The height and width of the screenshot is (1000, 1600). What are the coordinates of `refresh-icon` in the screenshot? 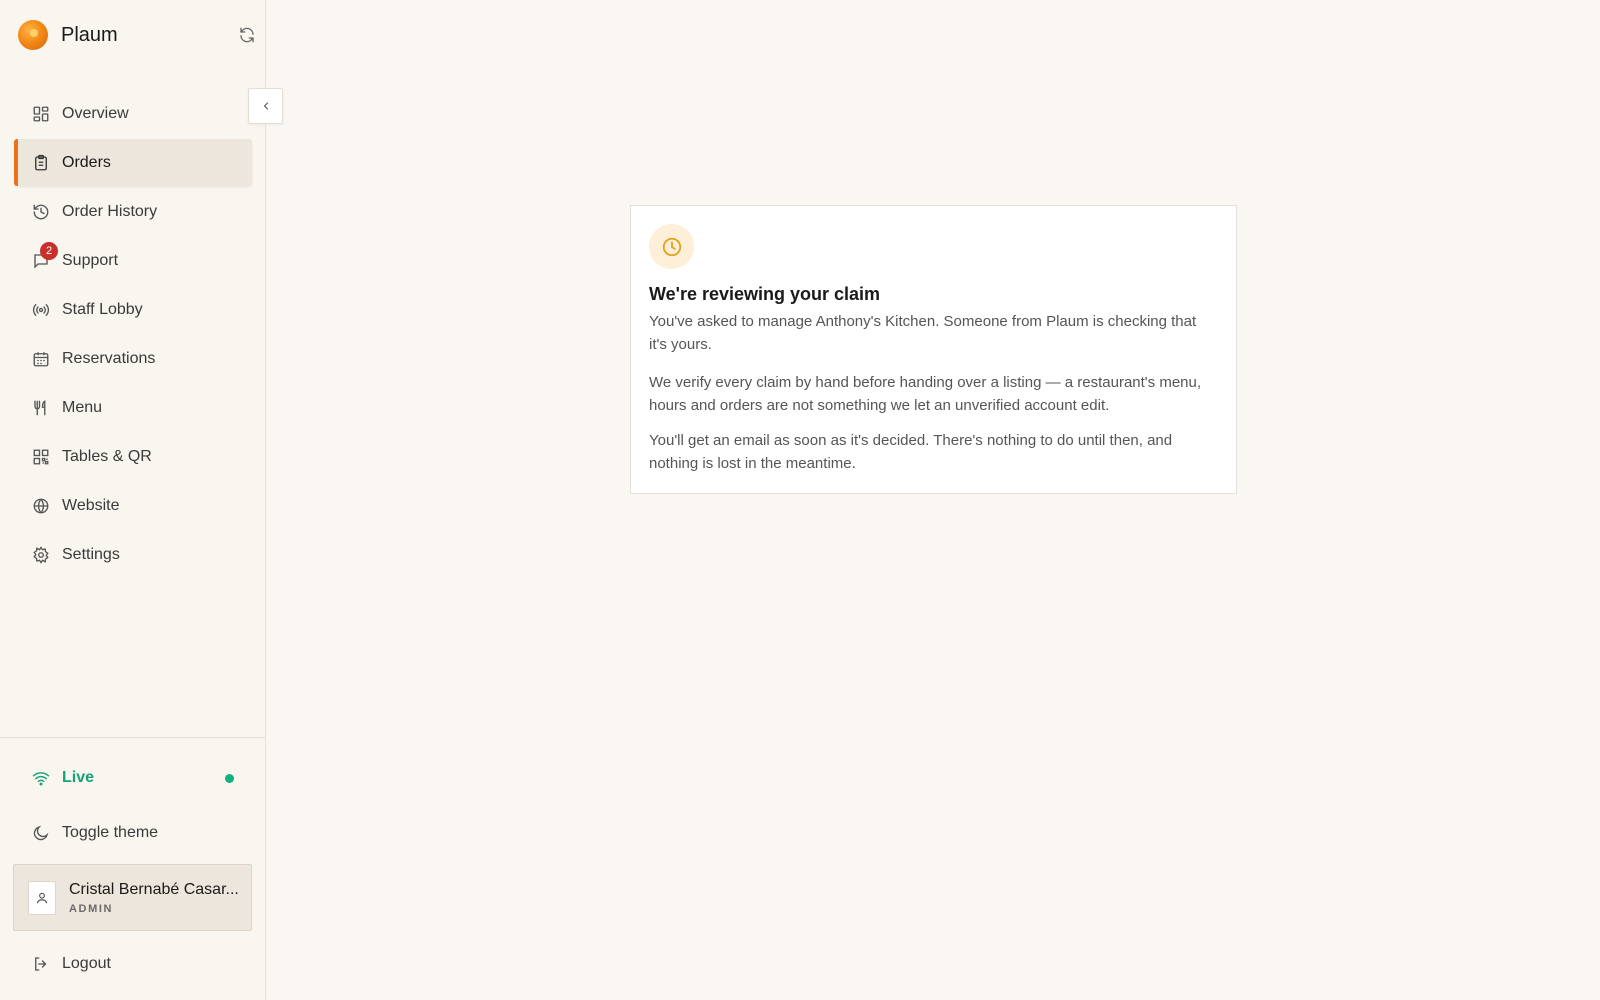 It's located at (247, 35).